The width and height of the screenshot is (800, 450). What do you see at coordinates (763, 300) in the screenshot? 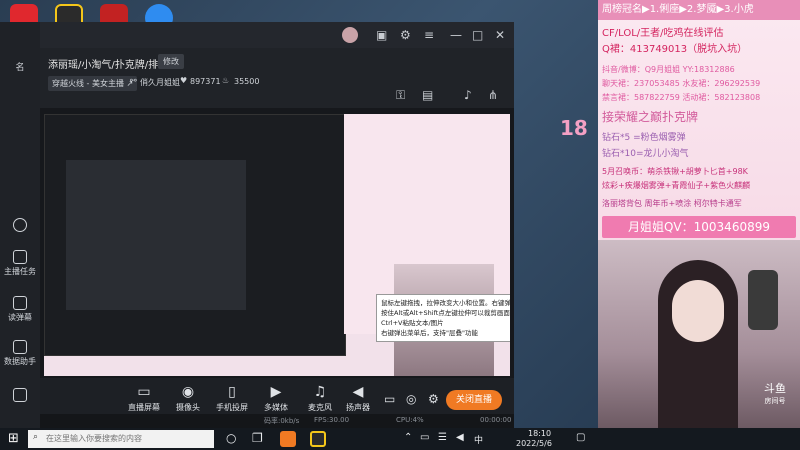
I see `microphone-prop` at bounding box center [763, 300].